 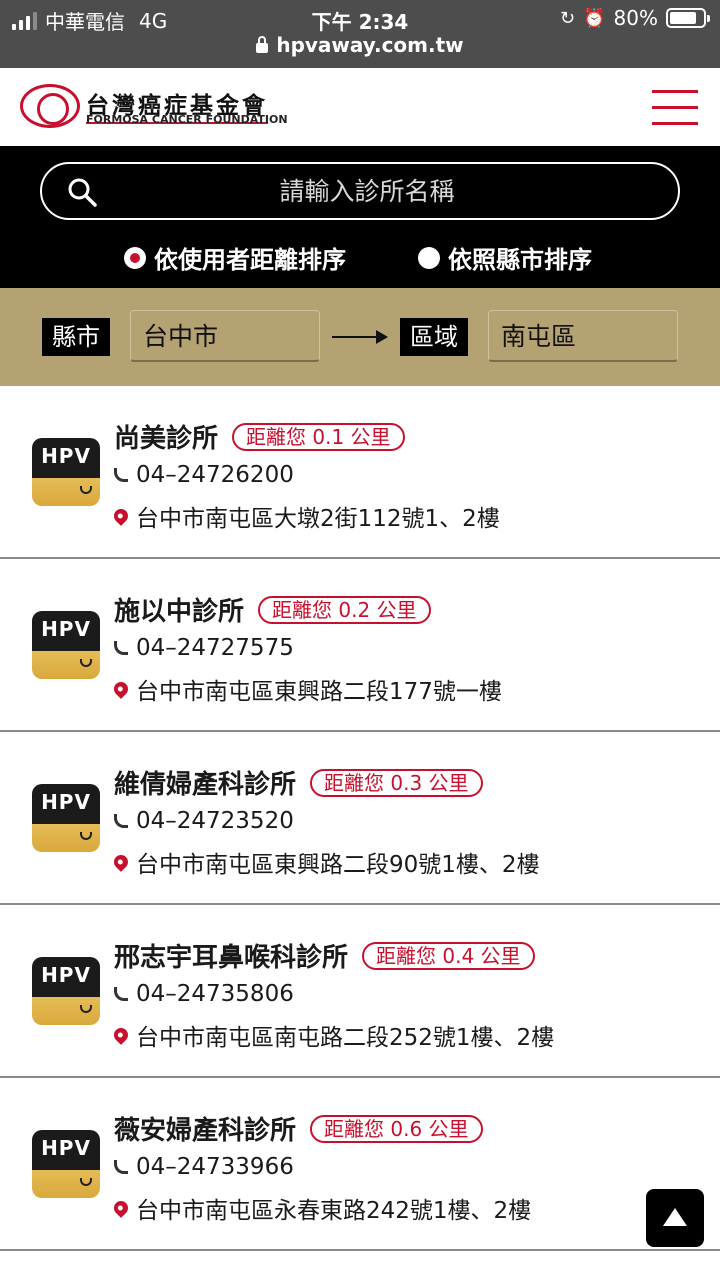 I want to click on sort-by-distance: 依使用者距離排序, so click(x=235, y=257).